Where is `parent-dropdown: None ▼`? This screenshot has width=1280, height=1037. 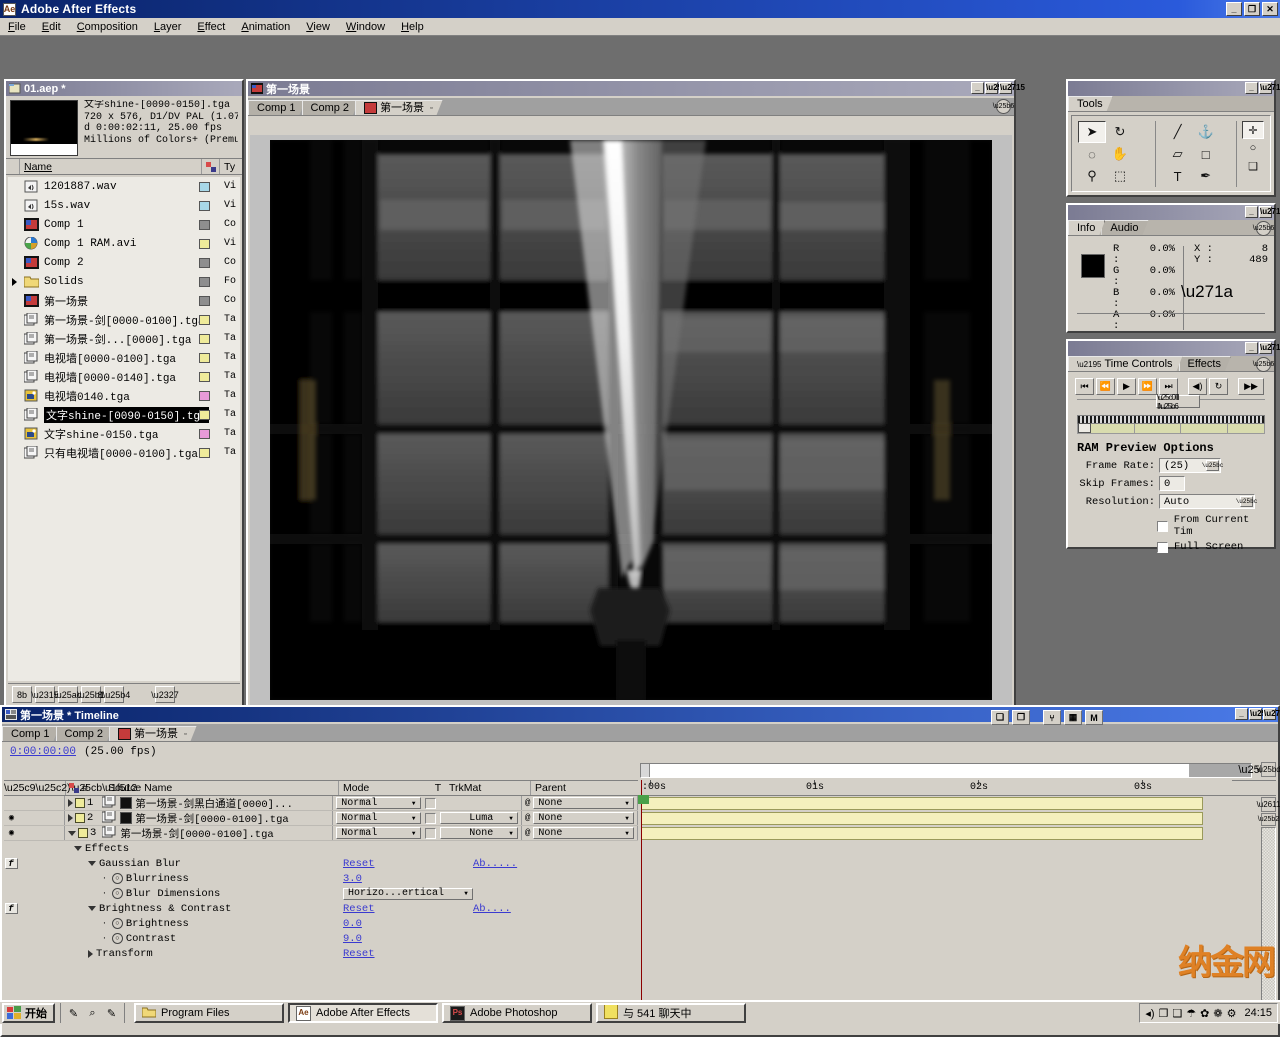 parent-dropdown: None ▼ is located at coordinates (584, 833).